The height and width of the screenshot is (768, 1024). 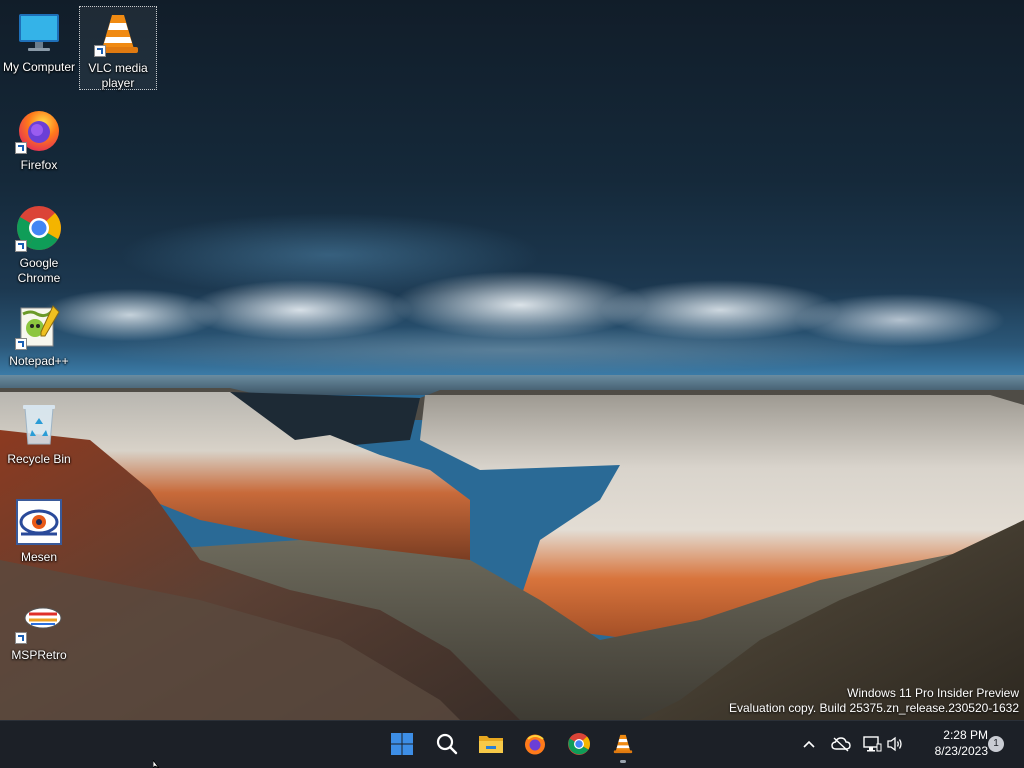 I want to click on watermark-edition: Windows 11 Pro Insider Preview, so click(x=933, y=693).